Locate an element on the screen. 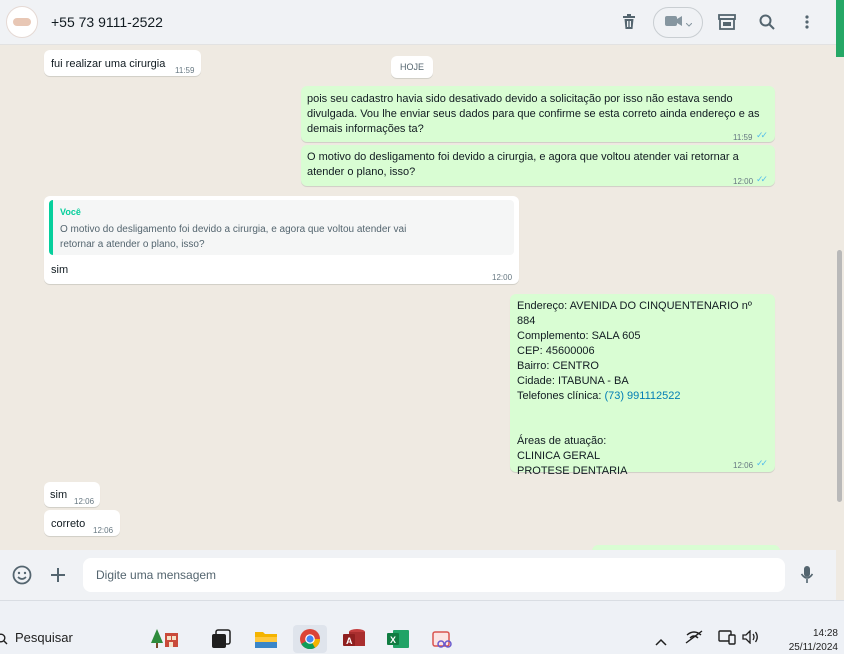 The image size is (844, 654). phone-line: Telefones clínica: (73) 991112522 is located at coordinates (644, 396).